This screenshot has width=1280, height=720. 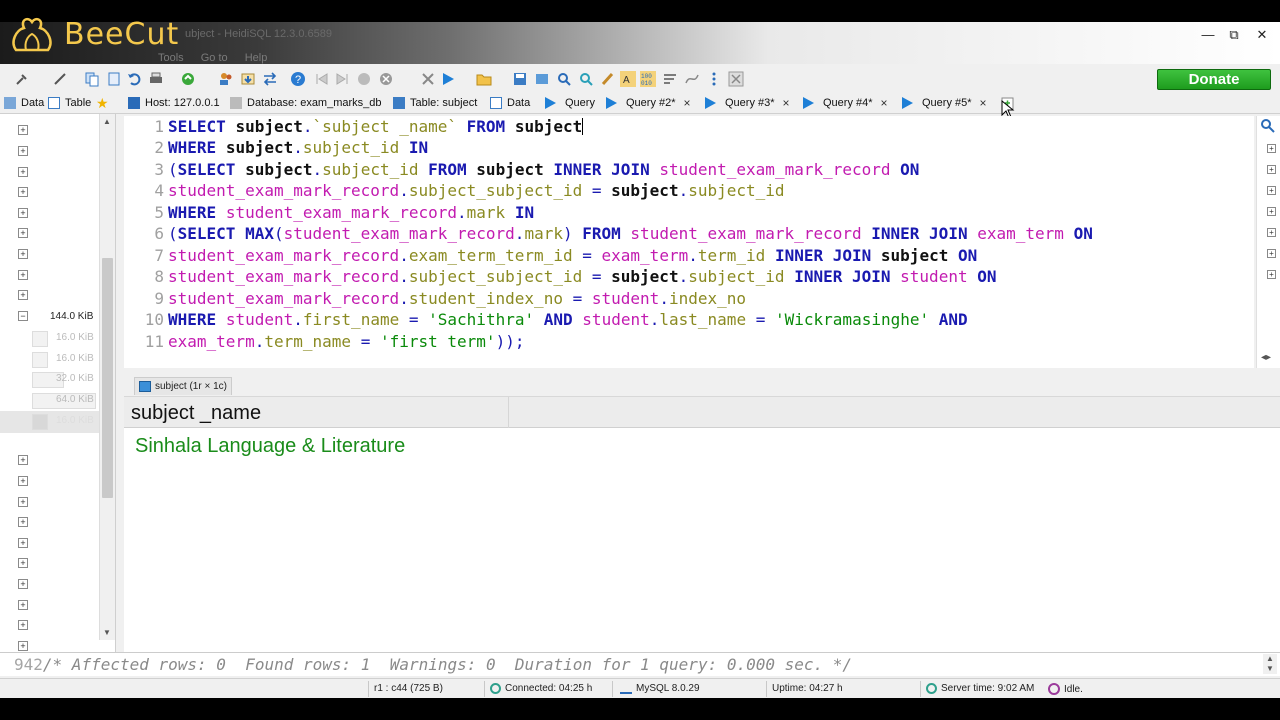 I want to click on log-scroll-icon: ▲ ▼, so click(x=1270, y=664).